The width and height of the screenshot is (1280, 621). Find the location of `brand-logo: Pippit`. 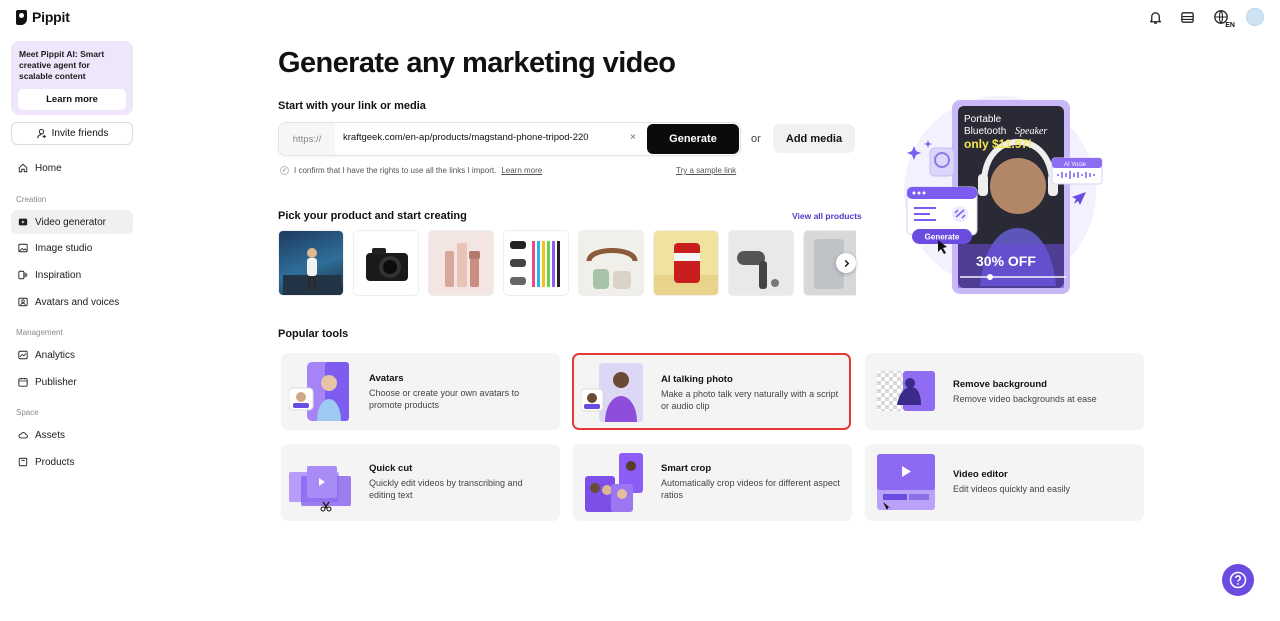

brand-logo: Pippit is located at coordinates (43, 17).